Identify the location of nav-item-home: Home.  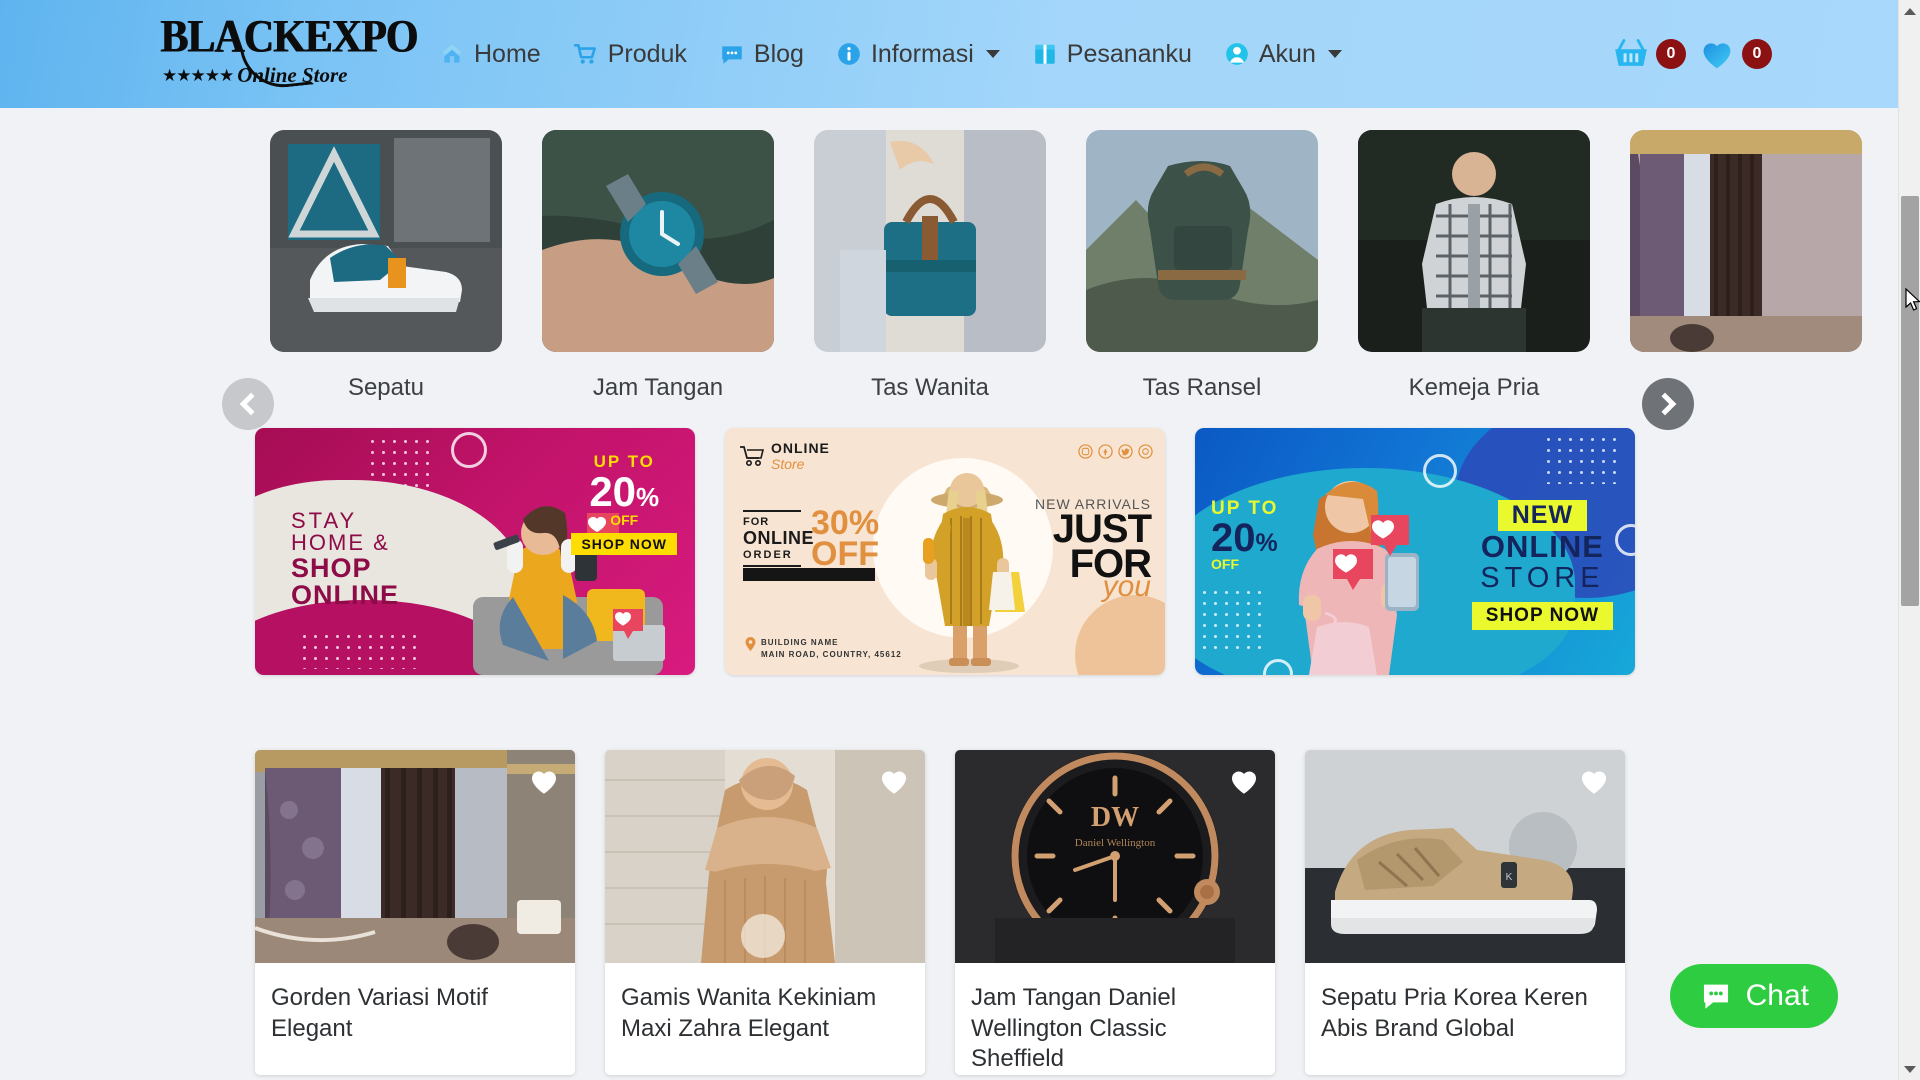
(490, 54).